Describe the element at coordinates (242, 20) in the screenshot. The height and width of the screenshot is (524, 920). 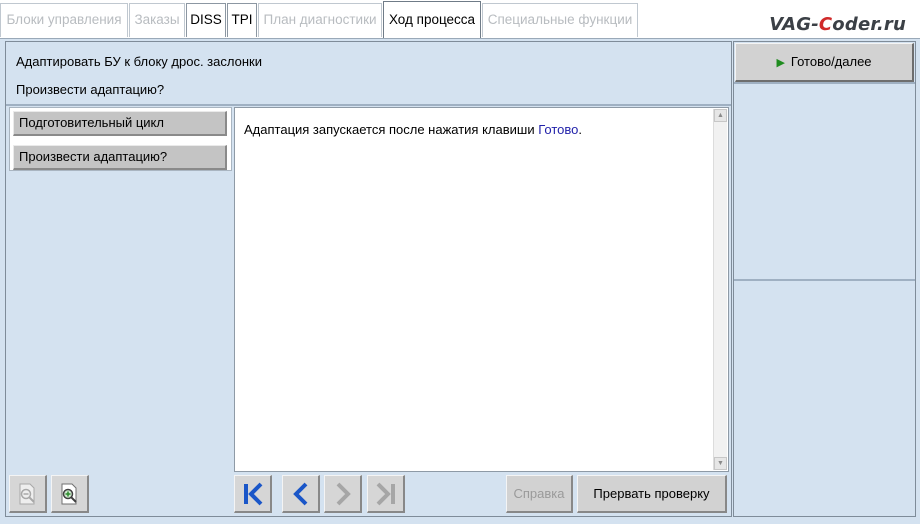
I see `tab-tpi: TPI` at that location.